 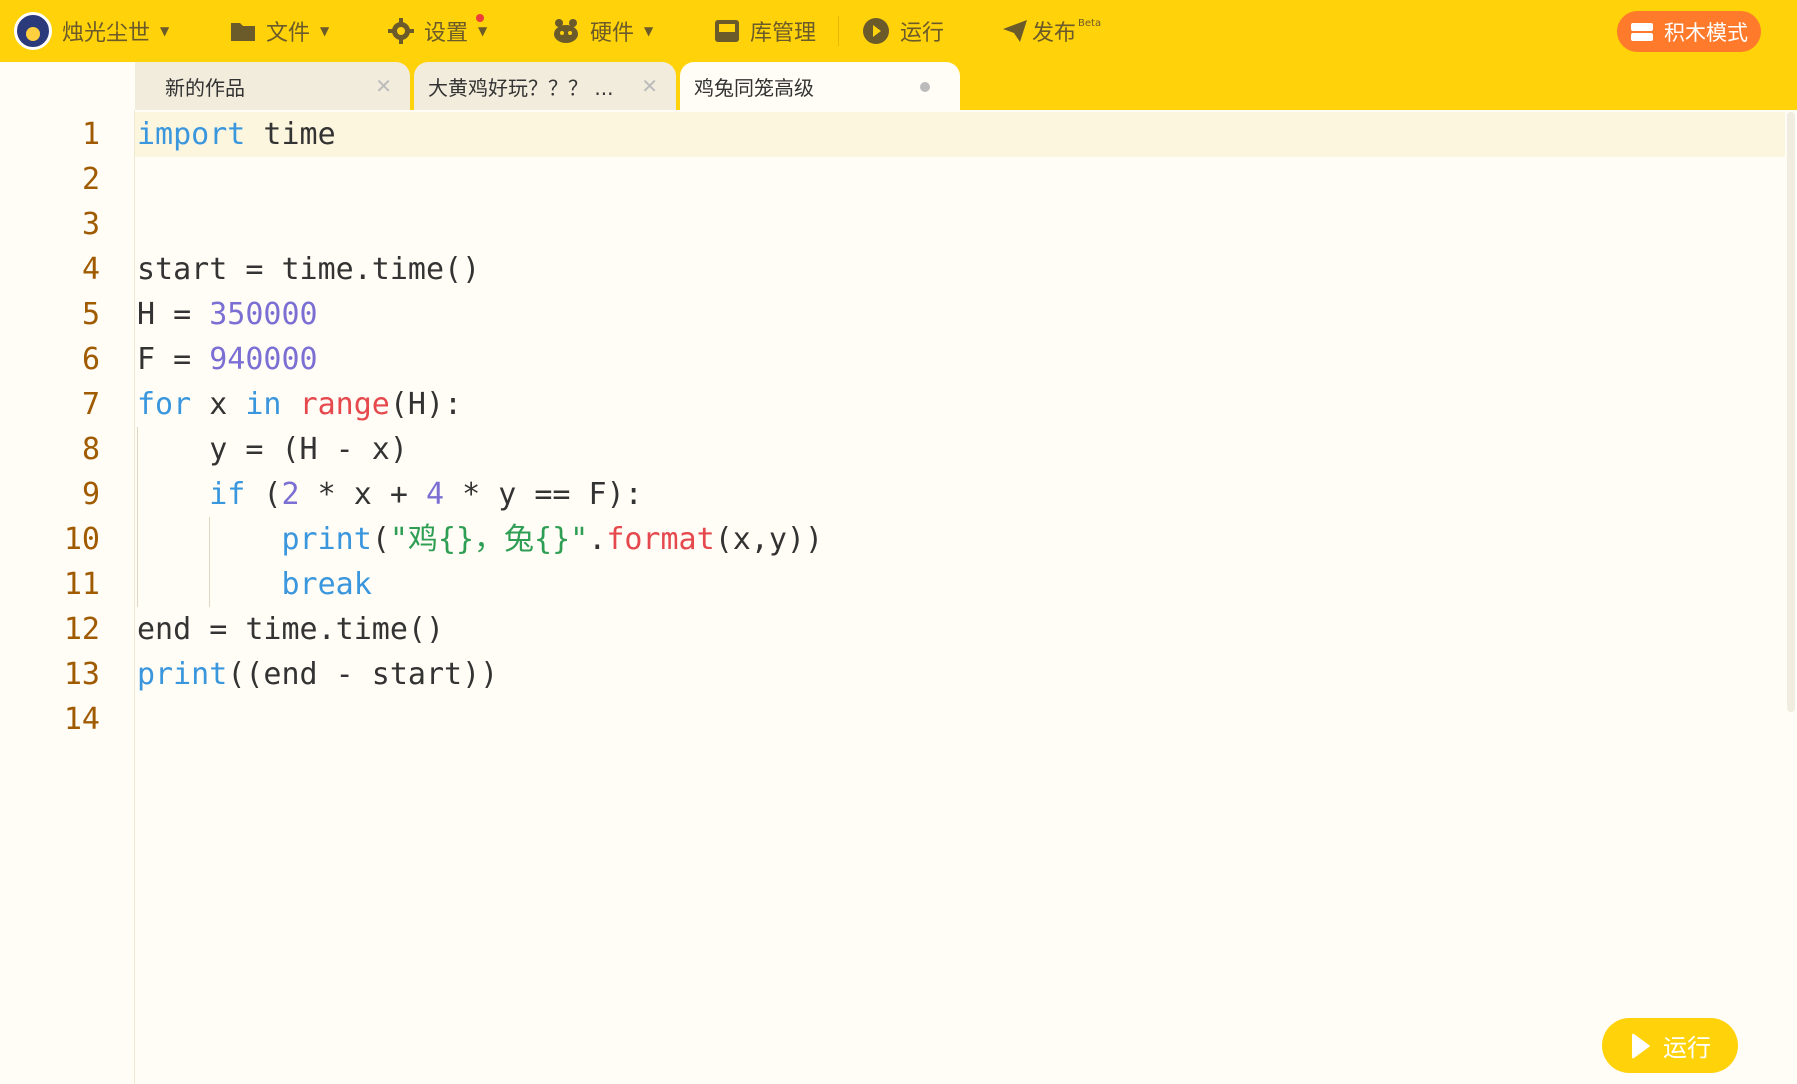 I want to click on library-icon, so click(x=727, y=31).